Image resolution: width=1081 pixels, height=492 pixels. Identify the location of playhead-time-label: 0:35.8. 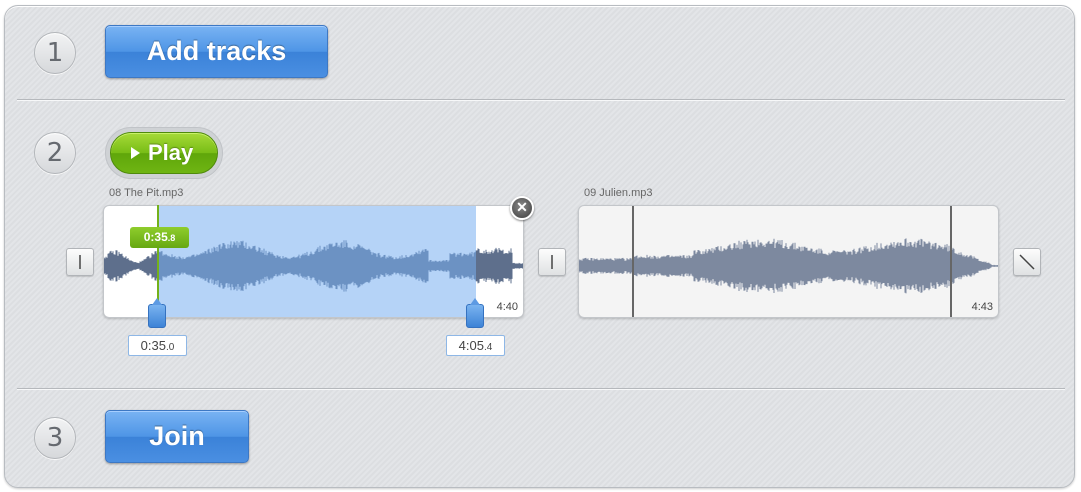
(159, 237).